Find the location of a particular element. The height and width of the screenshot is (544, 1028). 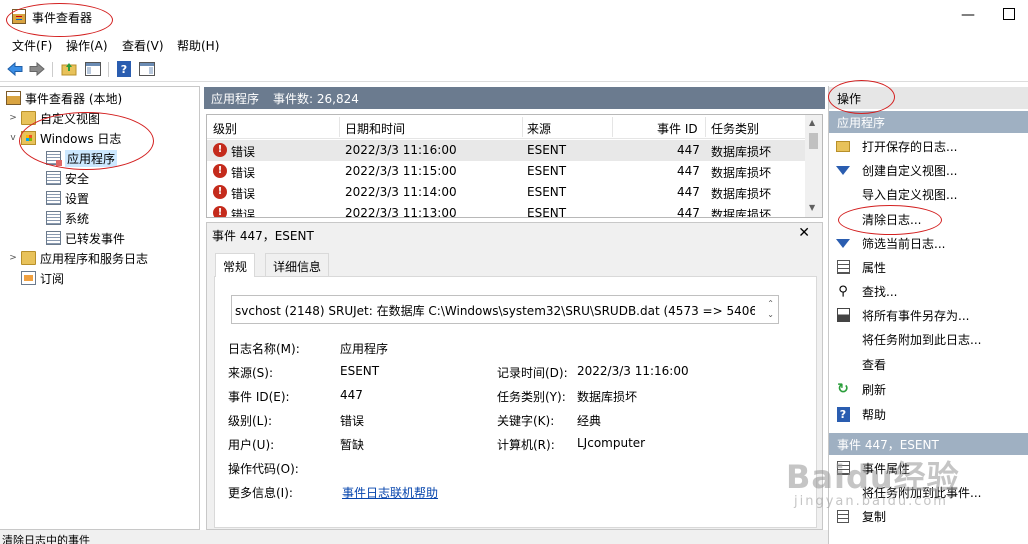

action-refresh: ↻ 刷新 is located at coordinates (860, 389).